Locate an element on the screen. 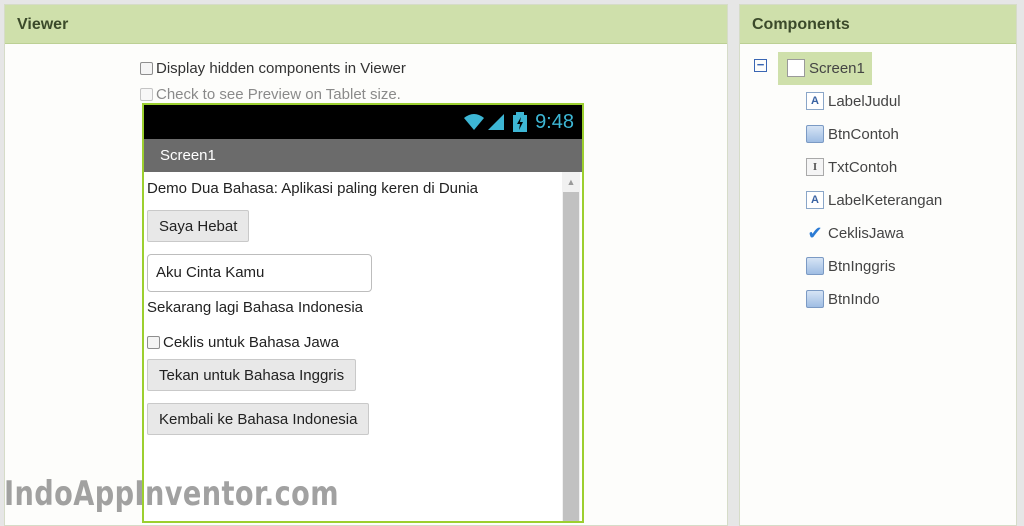  ceklis-jawa: Ceklis untuk Bahasa Jawa is located at coordinates (243, 342).